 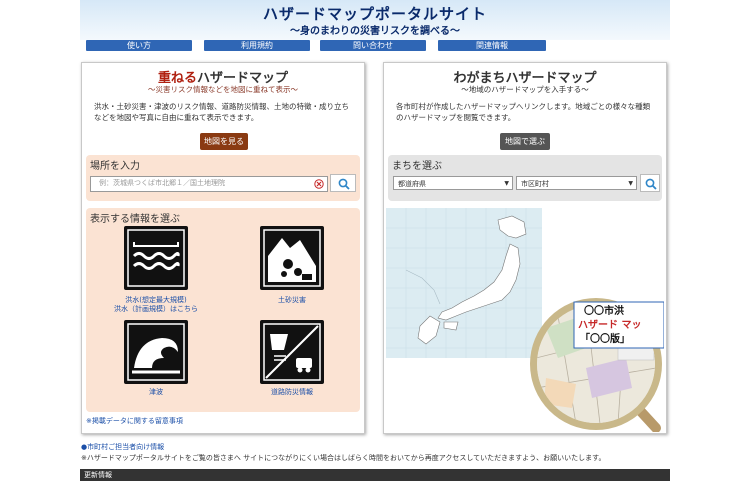 I want to click on town-search-button, so click(x=650, y=183).